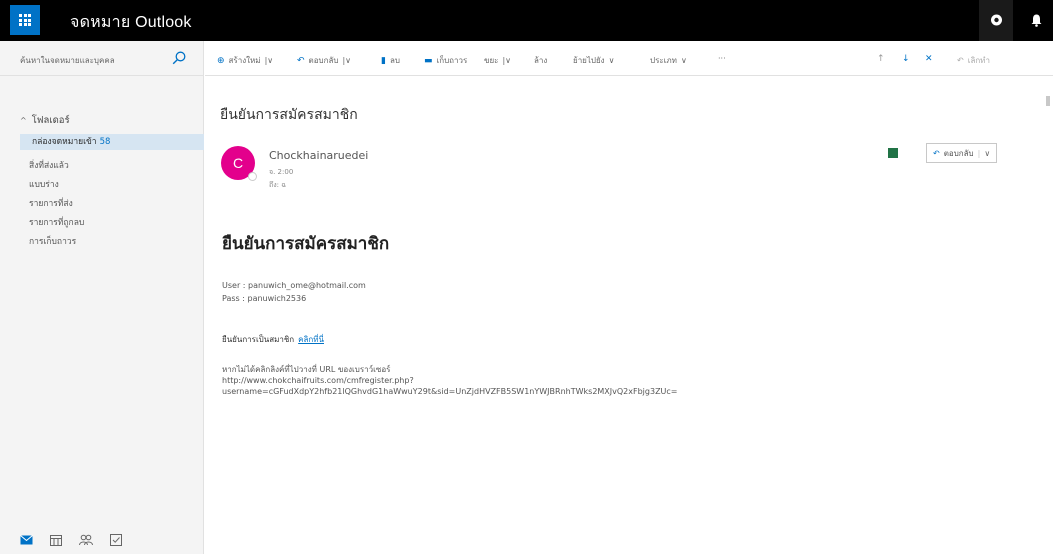  I want to click on categories-button: ประเภท ∨, so click(668, 60).